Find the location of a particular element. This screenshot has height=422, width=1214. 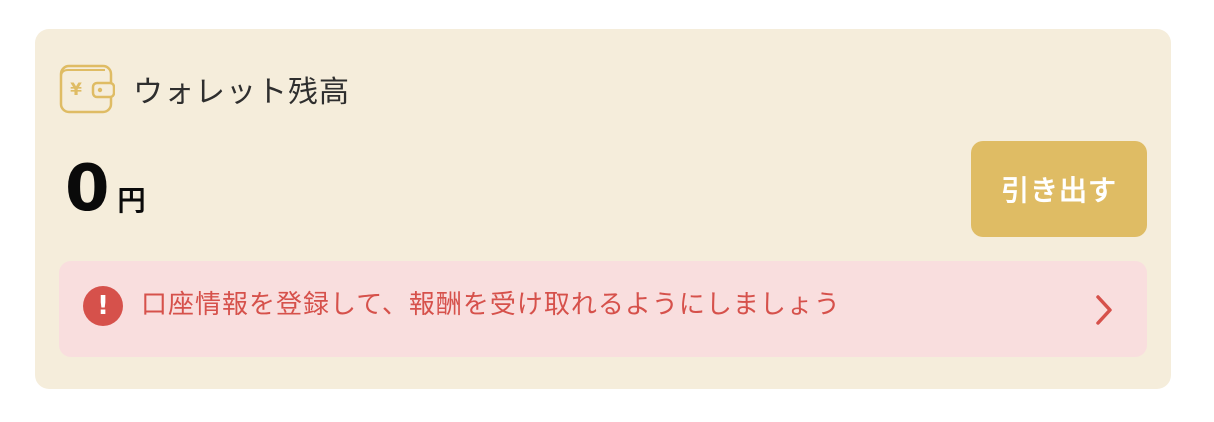

withdraw-button: 引き出す is located at coordinates (1059, 189).